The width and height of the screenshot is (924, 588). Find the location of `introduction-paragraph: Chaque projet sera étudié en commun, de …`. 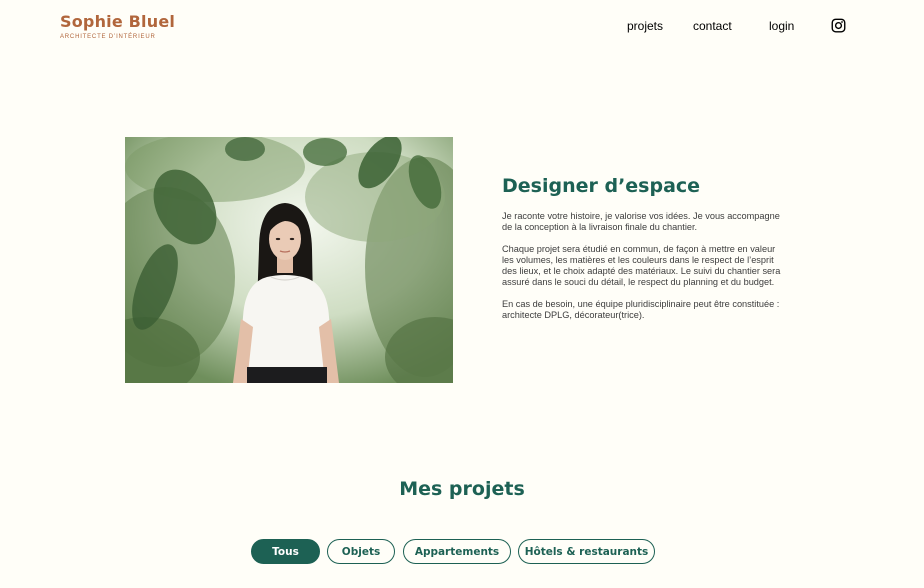

introduction-paragraph: Chaque projet sera étudié en commun, de … is located at coordinates (641, 265).